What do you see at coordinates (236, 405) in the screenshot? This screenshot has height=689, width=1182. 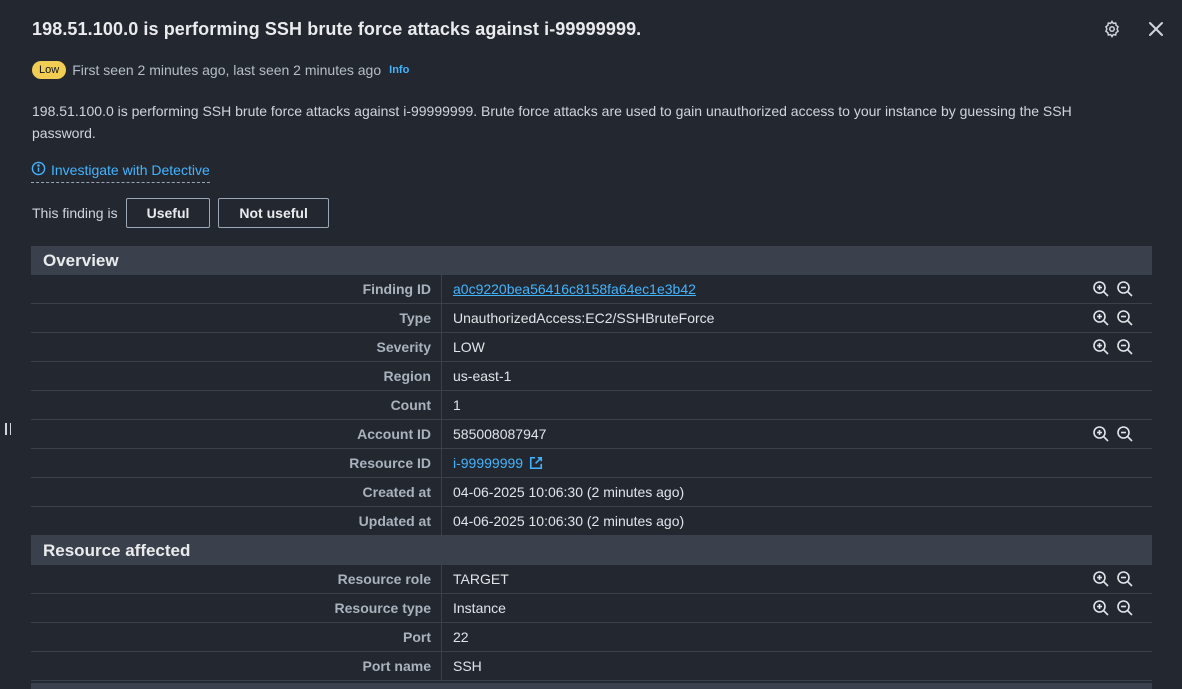 I see `row-label: Count` at bounding box center [236, 405].